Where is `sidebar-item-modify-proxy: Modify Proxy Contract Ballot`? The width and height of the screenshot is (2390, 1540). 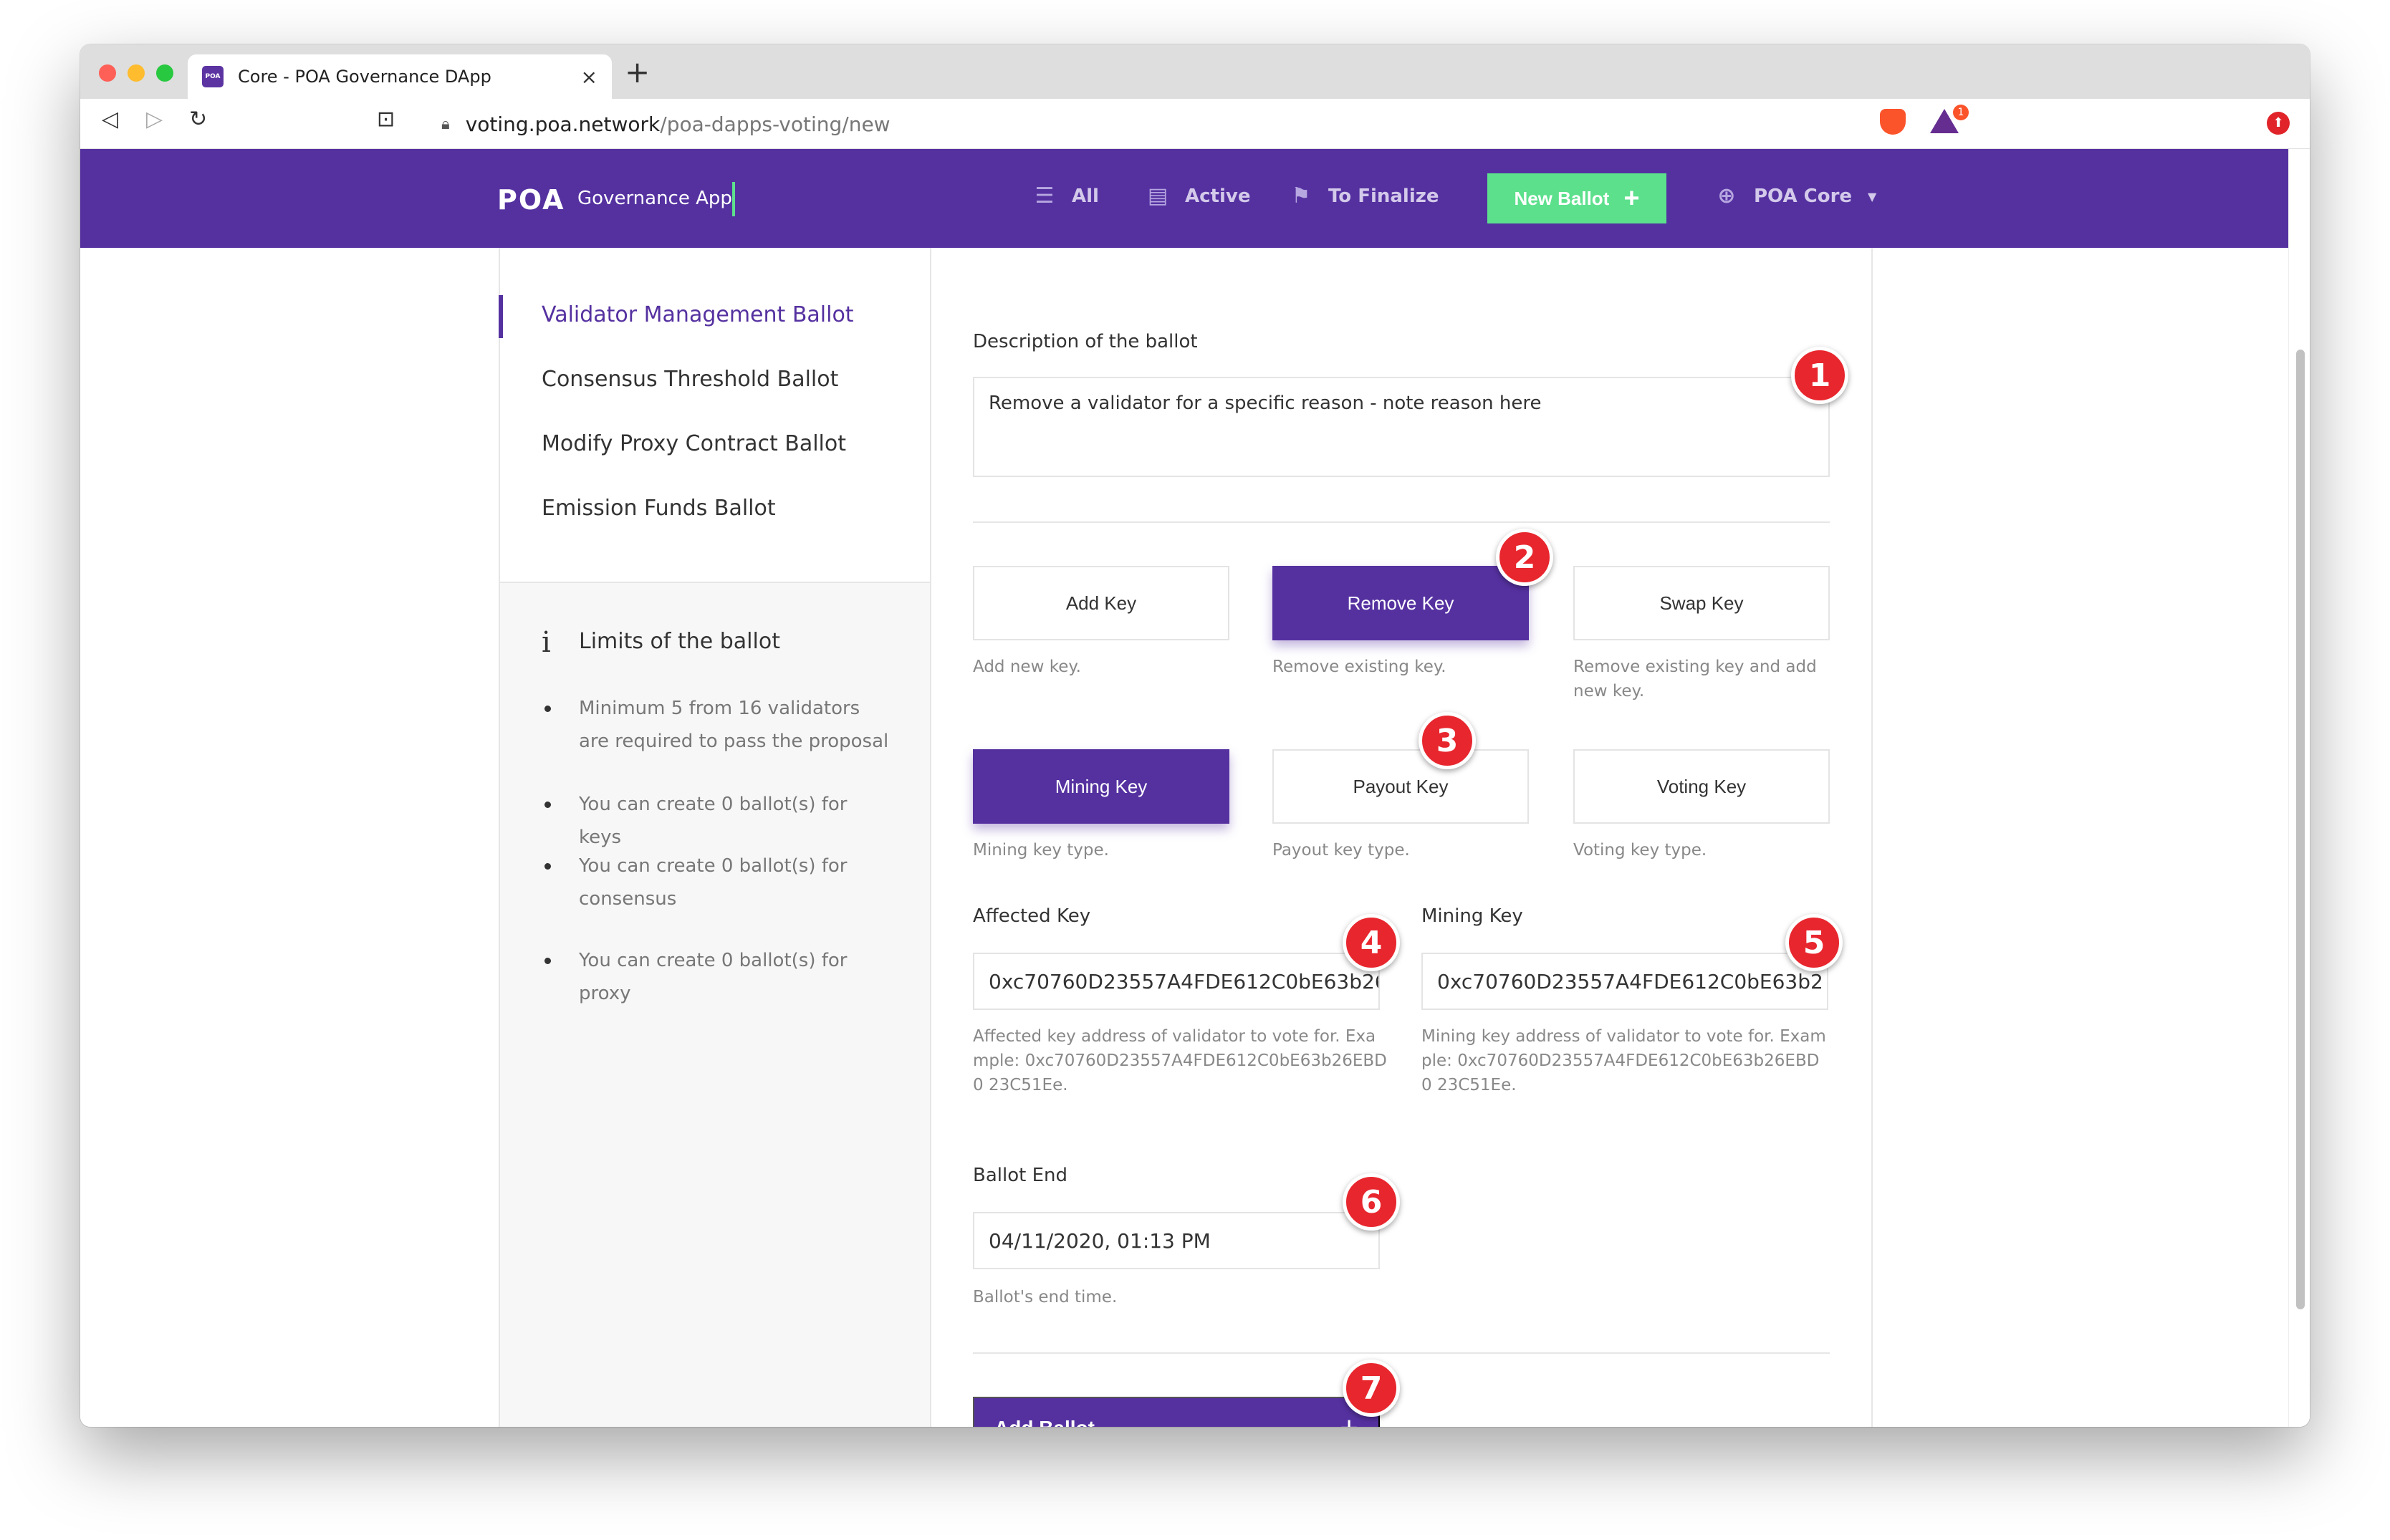 sidebar-item-modify-proxy: Modify Proxy Contract Ballot is located at coordinates (694, 443).